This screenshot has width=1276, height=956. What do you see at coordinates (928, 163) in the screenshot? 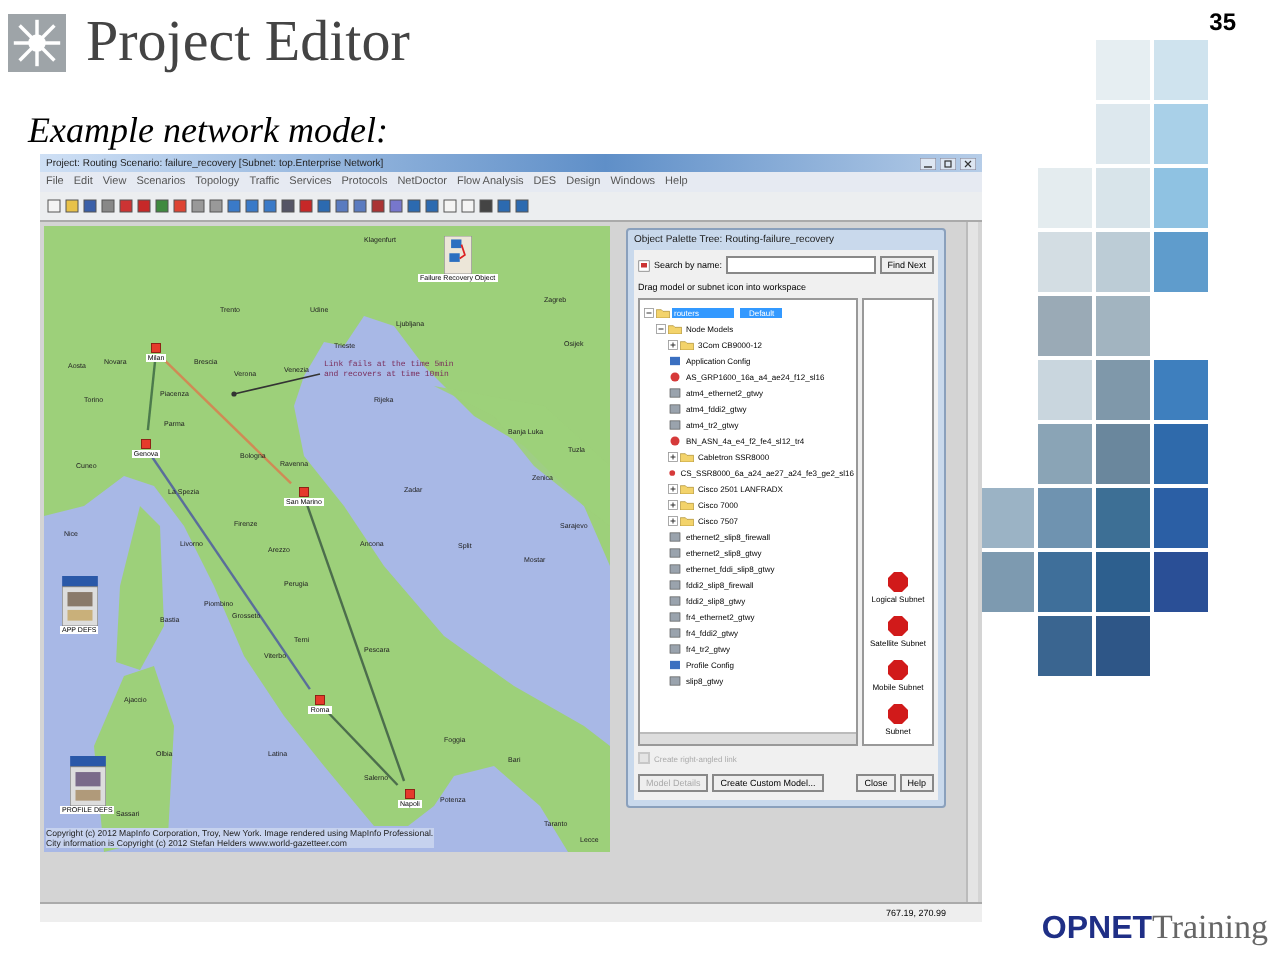
I see `minimize-icon` at bounding box center [928, 163].